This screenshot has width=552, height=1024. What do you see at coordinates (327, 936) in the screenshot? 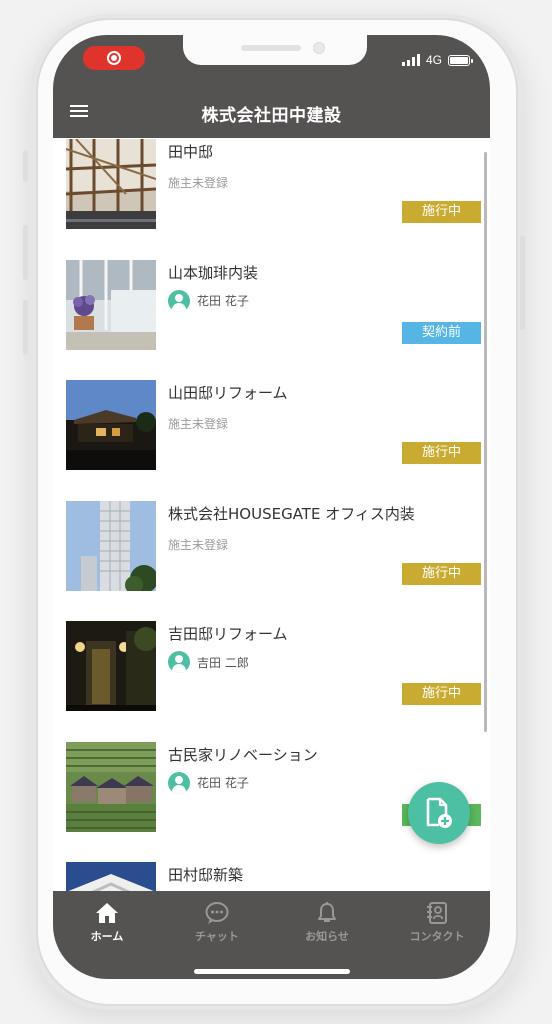
I see `nav-notifications-label: お知らせ` at bounding box center [327, 936].